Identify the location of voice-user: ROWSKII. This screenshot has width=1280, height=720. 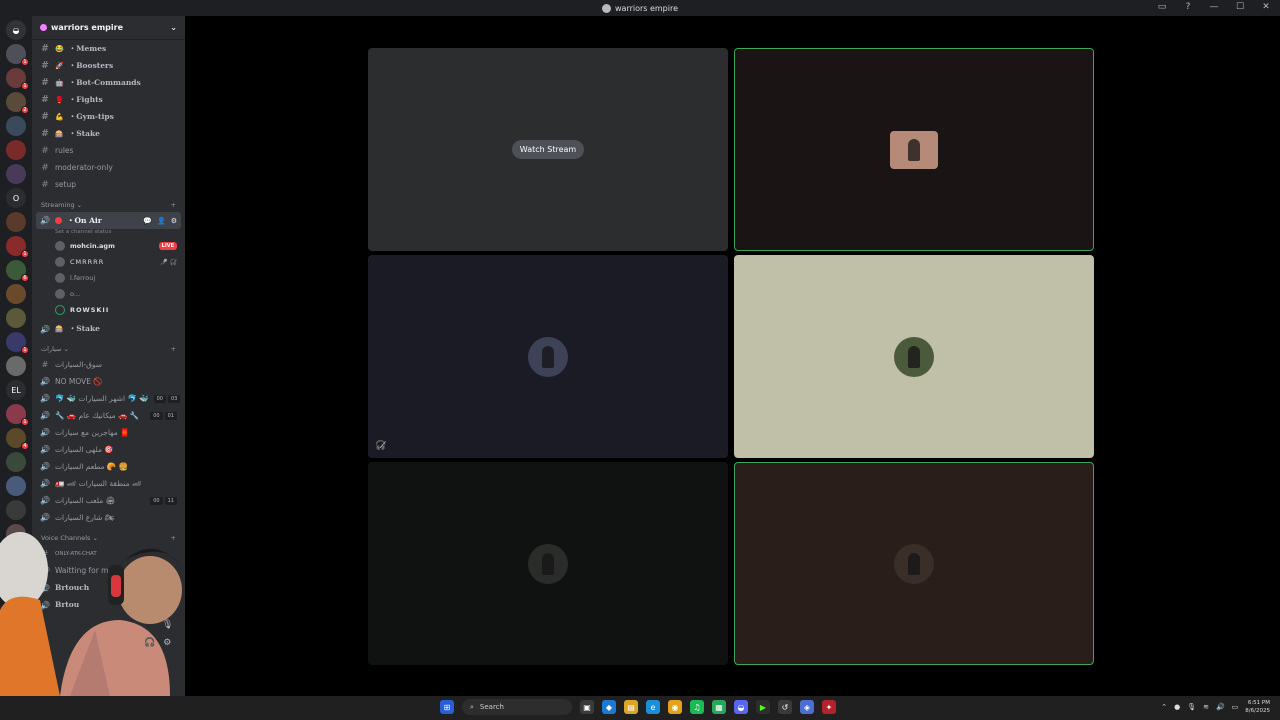
(108, 310).